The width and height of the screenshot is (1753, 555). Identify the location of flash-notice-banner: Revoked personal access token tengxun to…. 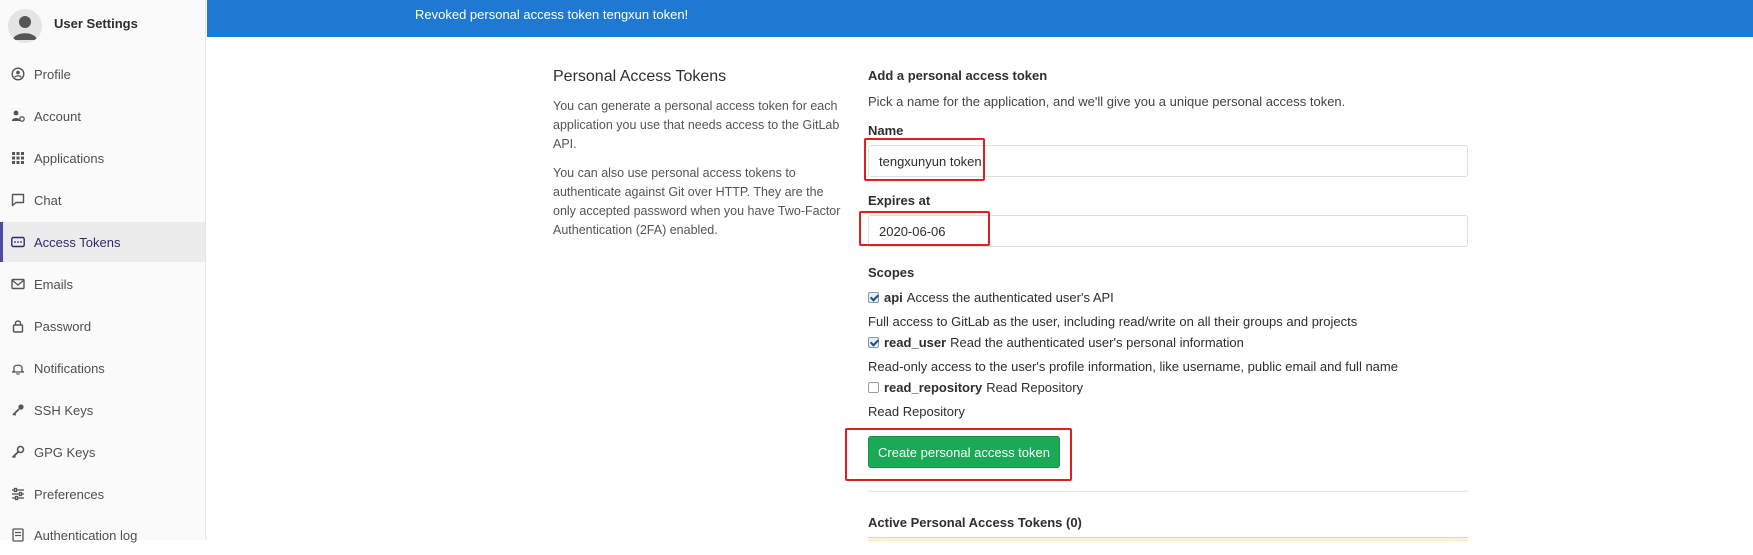
(980, 18).